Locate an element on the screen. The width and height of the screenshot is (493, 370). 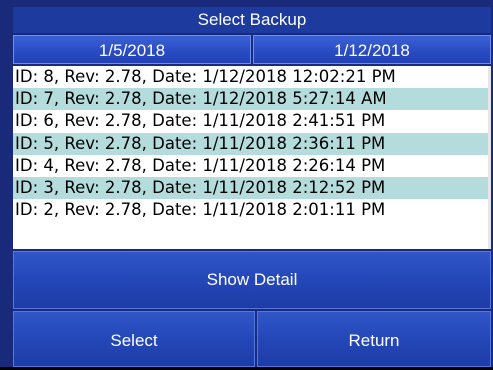
return-button: Return is located at coordinates (374, 339).